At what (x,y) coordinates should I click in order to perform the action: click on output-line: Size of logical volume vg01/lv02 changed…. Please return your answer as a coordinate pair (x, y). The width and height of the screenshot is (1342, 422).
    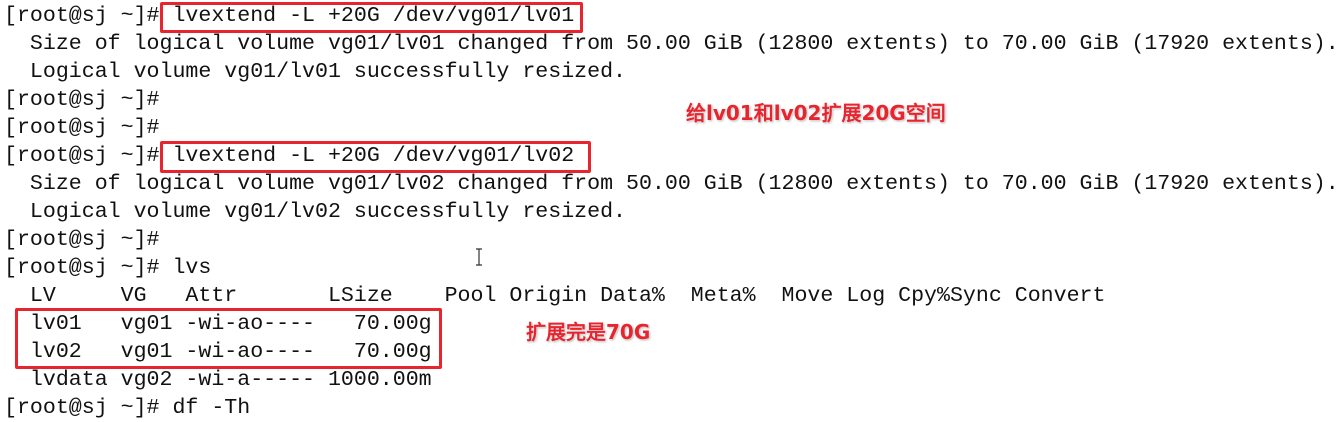
    Looking at the image, I should click on (671, 184).